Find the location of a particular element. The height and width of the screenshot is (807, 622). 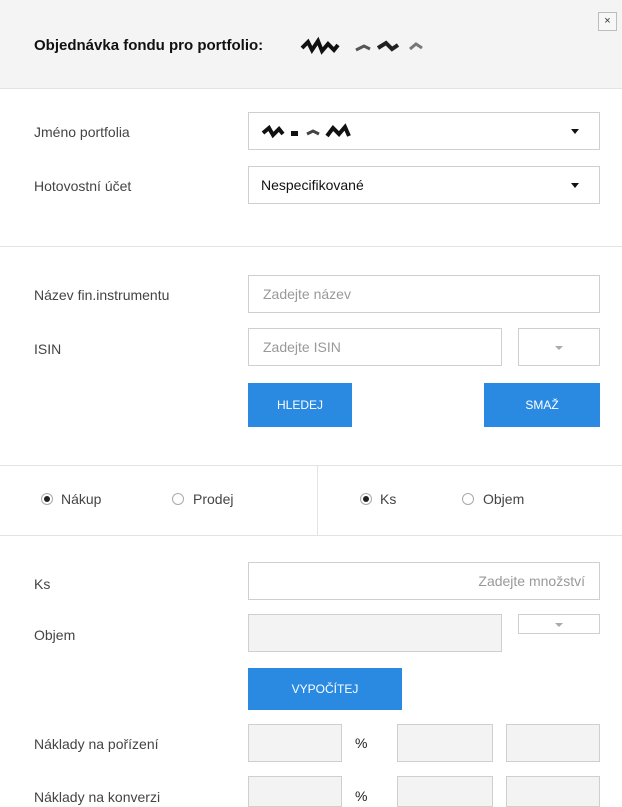

instrument-name-input is located at coordinates (424, 294).